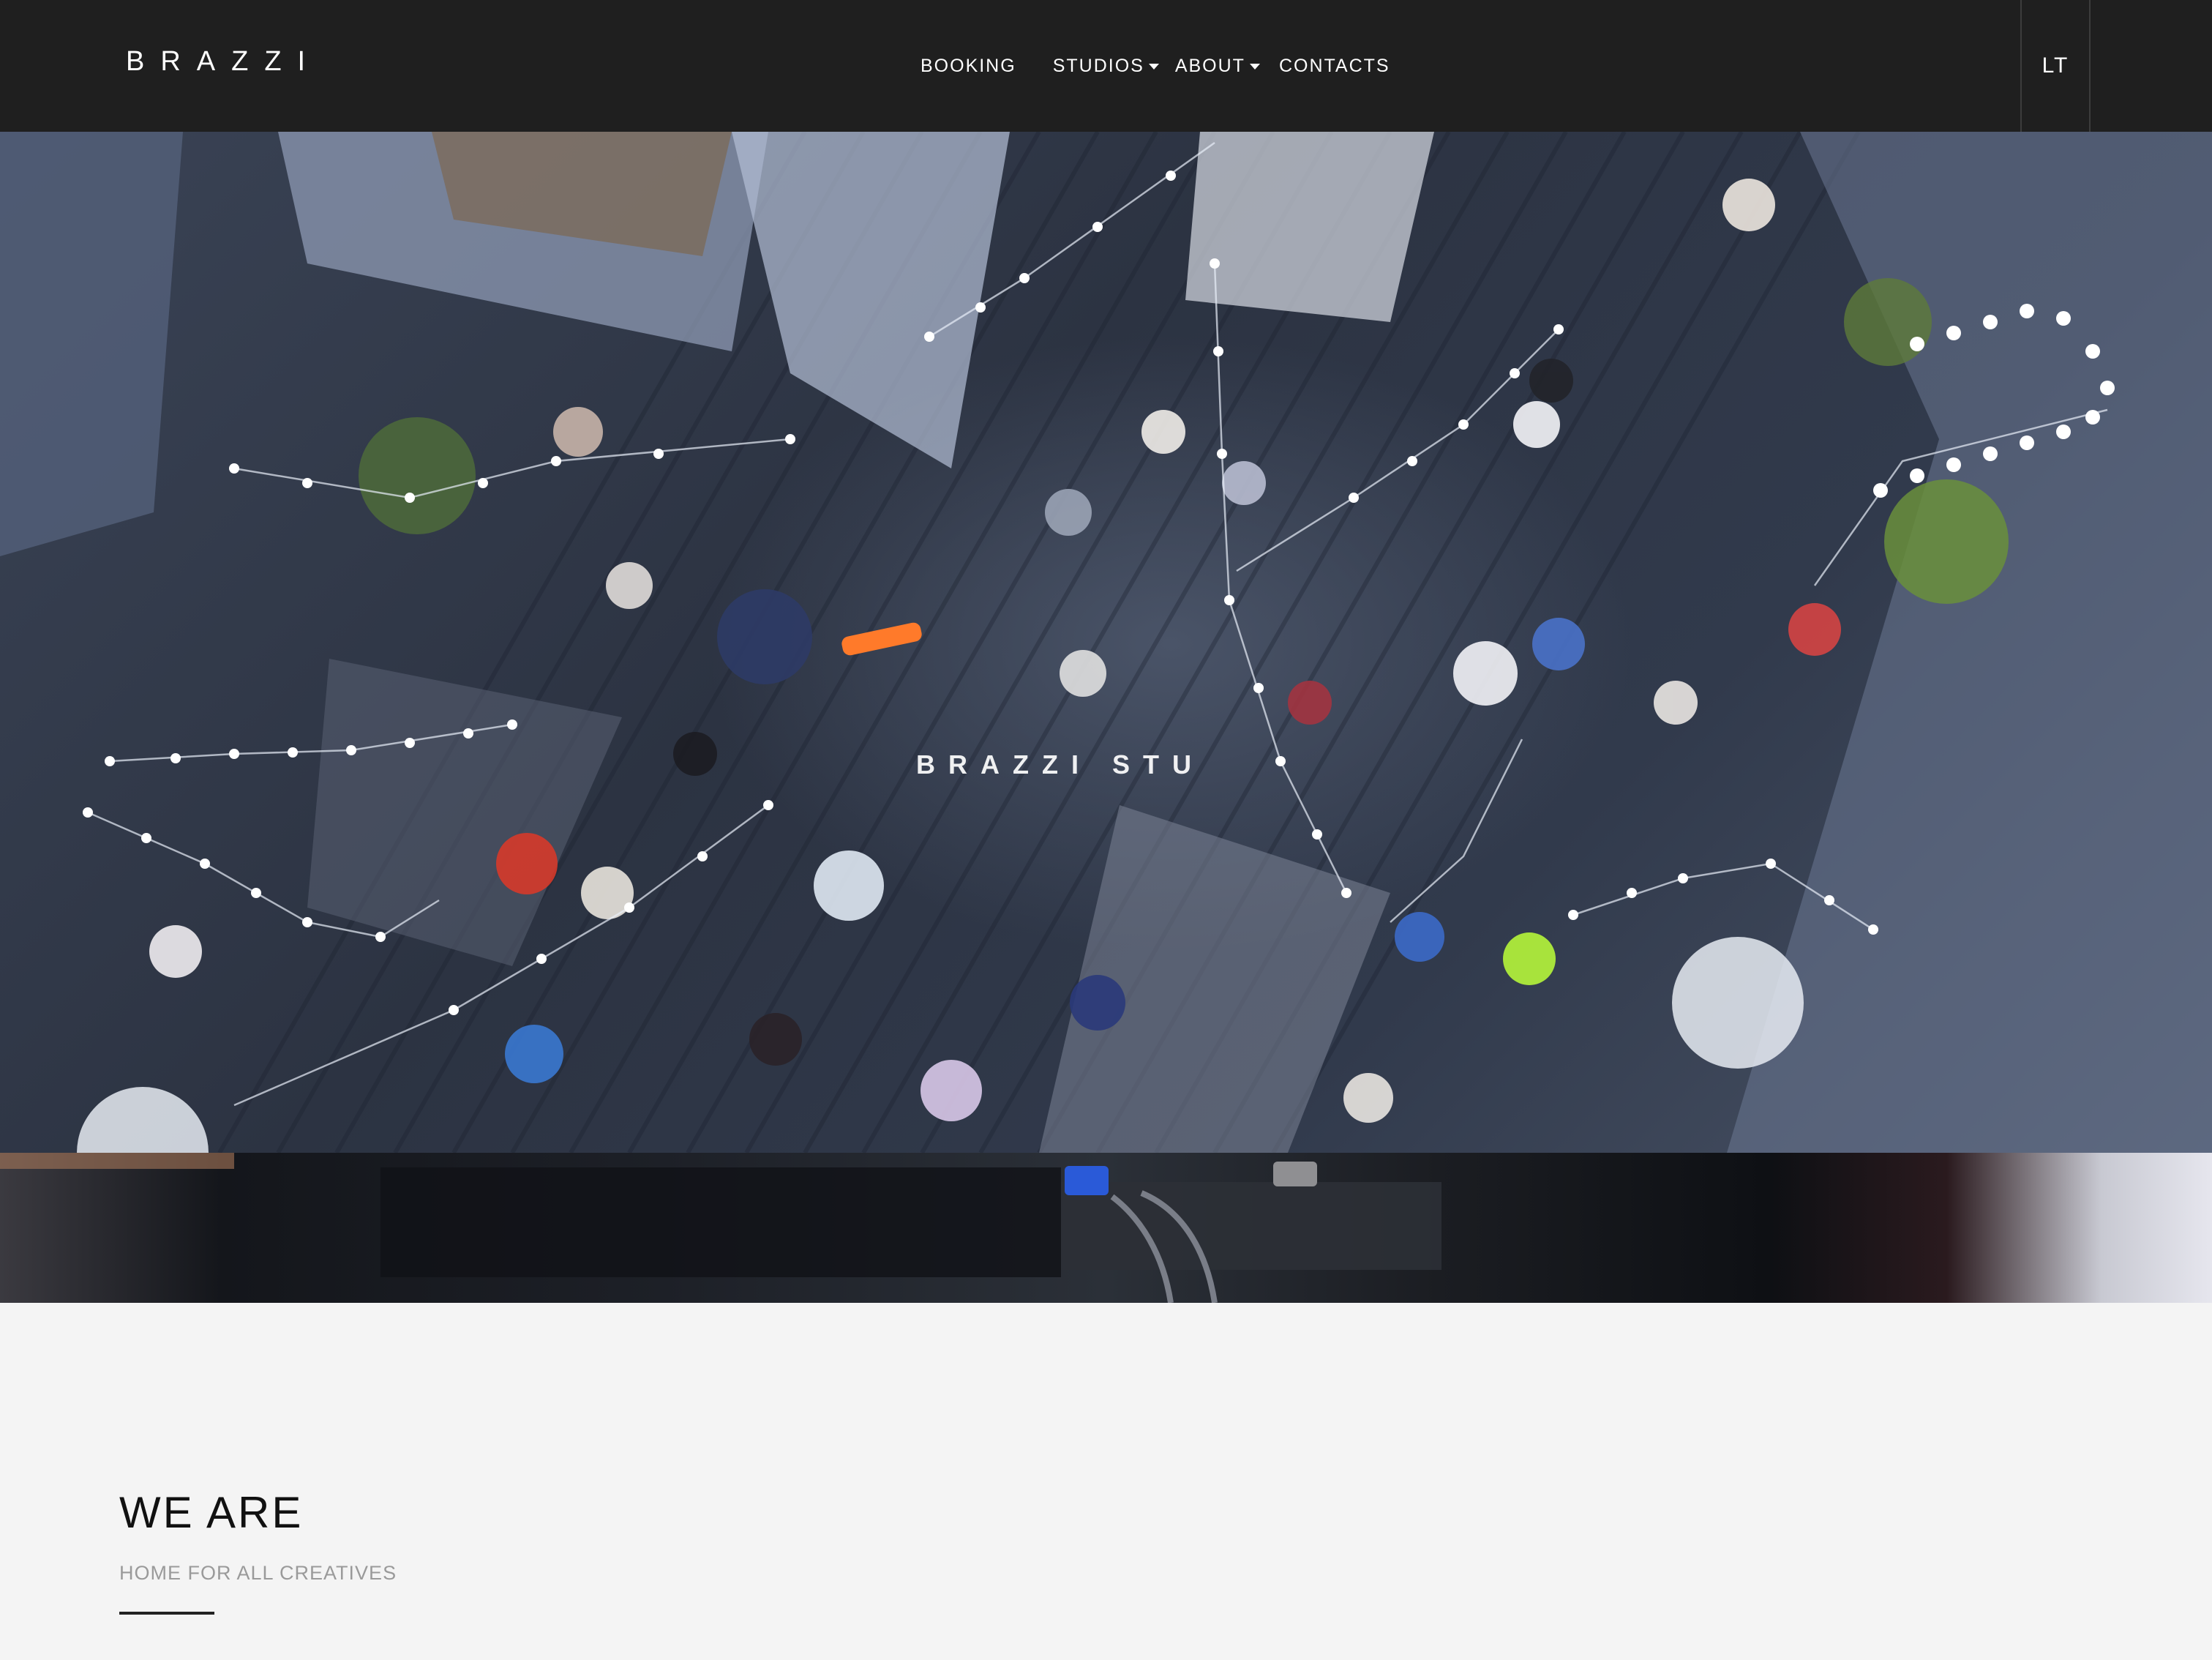 Image resolution: width=2212 pixels, height=1660 pixels. Describe the element at coordinates (1060, 764) in the screenshot. I see `hero-overlay-title: BRAZZI STU` at that location.